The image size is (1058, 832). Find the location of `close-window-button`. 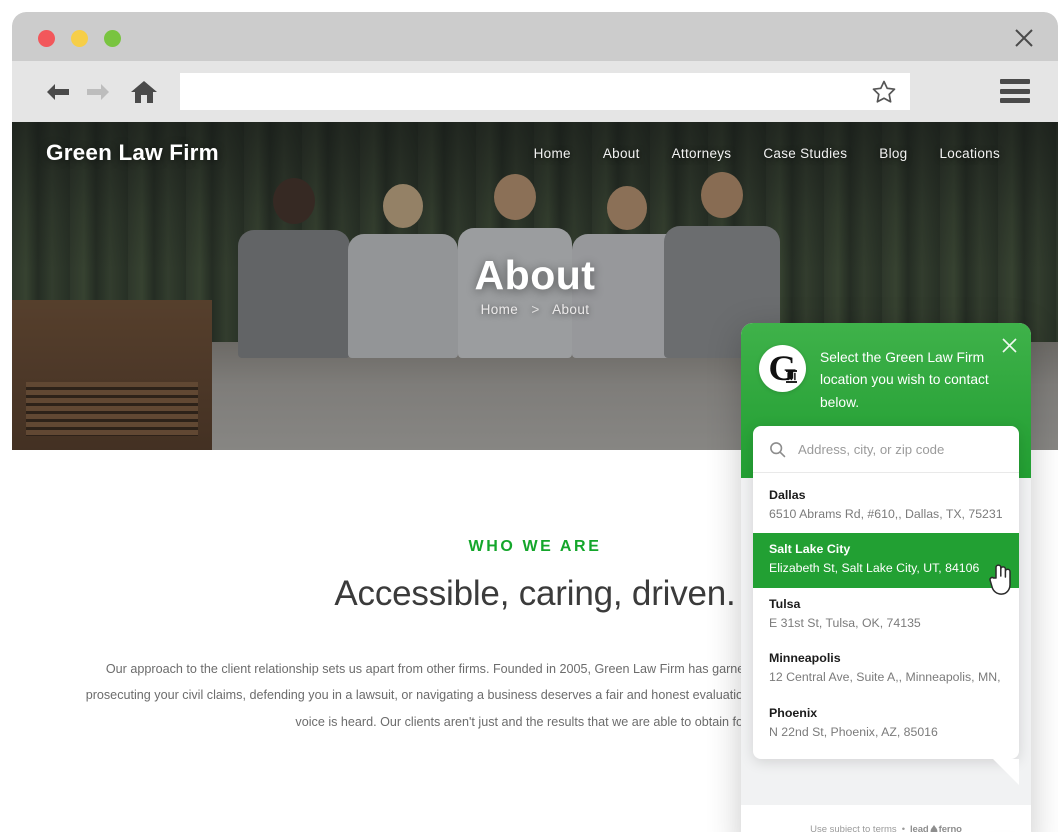

close-window-button is located at coordinates (46, 38).